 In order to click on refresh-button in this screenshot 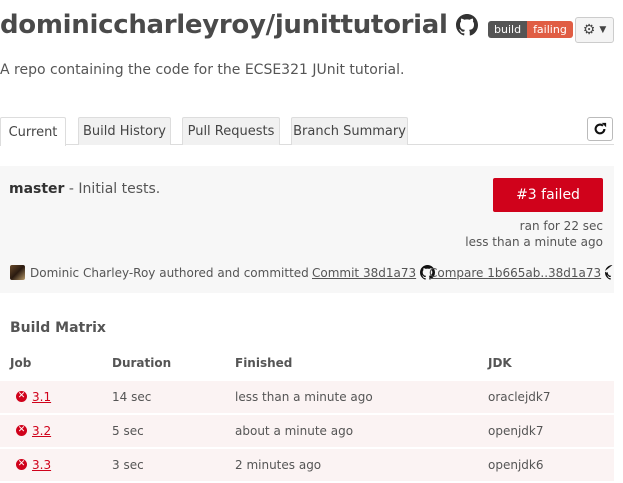, I will do `click(600, 129)`.